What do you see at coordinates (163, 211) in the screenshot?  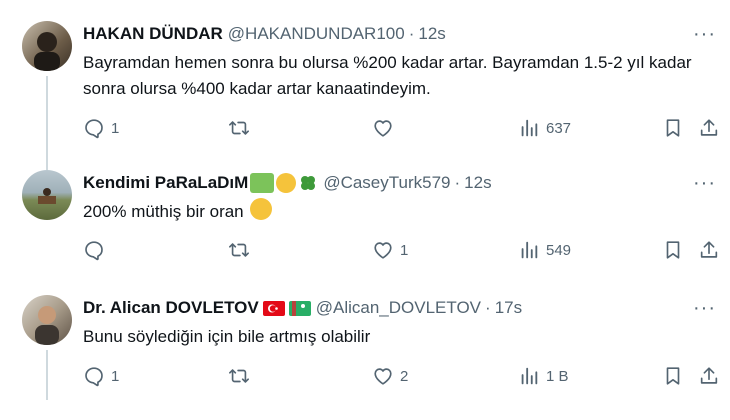 I see `tweet-text: 200% müthiş bir oran` at bounding box center [163, 211].